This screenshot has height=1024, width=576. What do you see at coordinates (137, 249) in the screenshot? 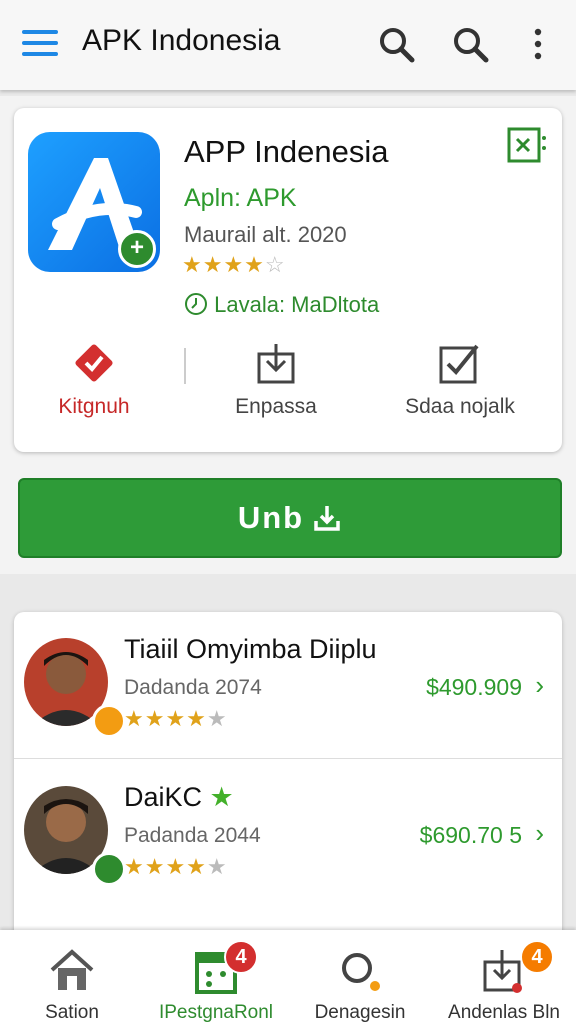
I see `plus-badge-icon: +` at bounding box center [137, 249].